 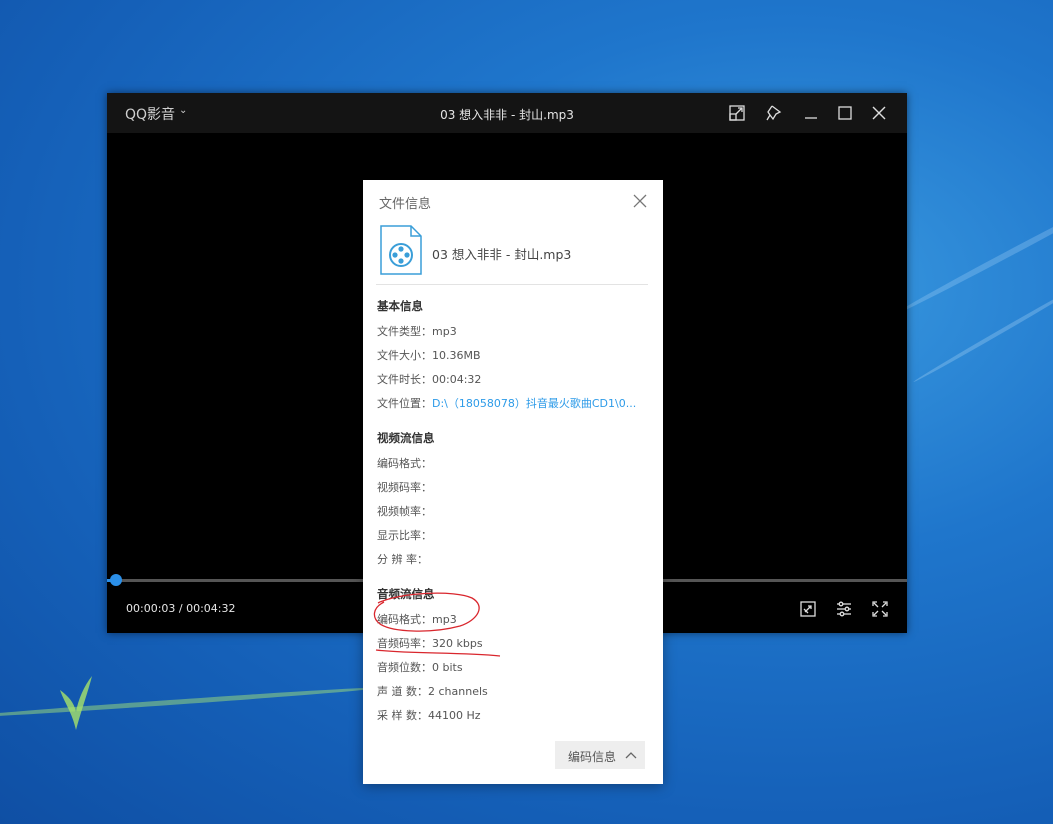 What do you see at coordinates (844, 609) in the screenshot?
I see `settings-icon` at bounding box center [844, 609].